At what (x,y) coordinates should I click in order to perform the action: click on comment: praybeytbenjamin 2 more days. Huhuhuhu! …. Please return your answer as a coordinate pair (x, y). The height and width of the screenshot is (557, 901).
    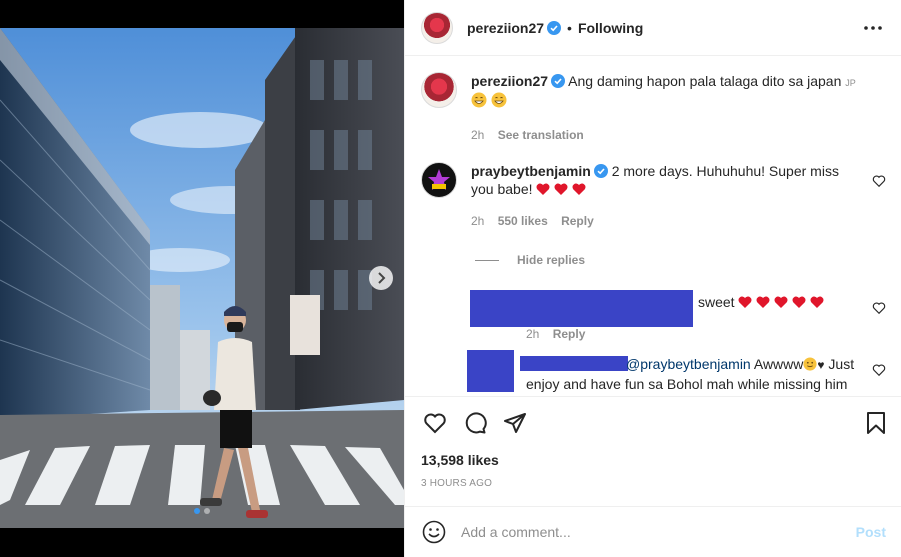
    Looking at the image, I should click on (653, 196).